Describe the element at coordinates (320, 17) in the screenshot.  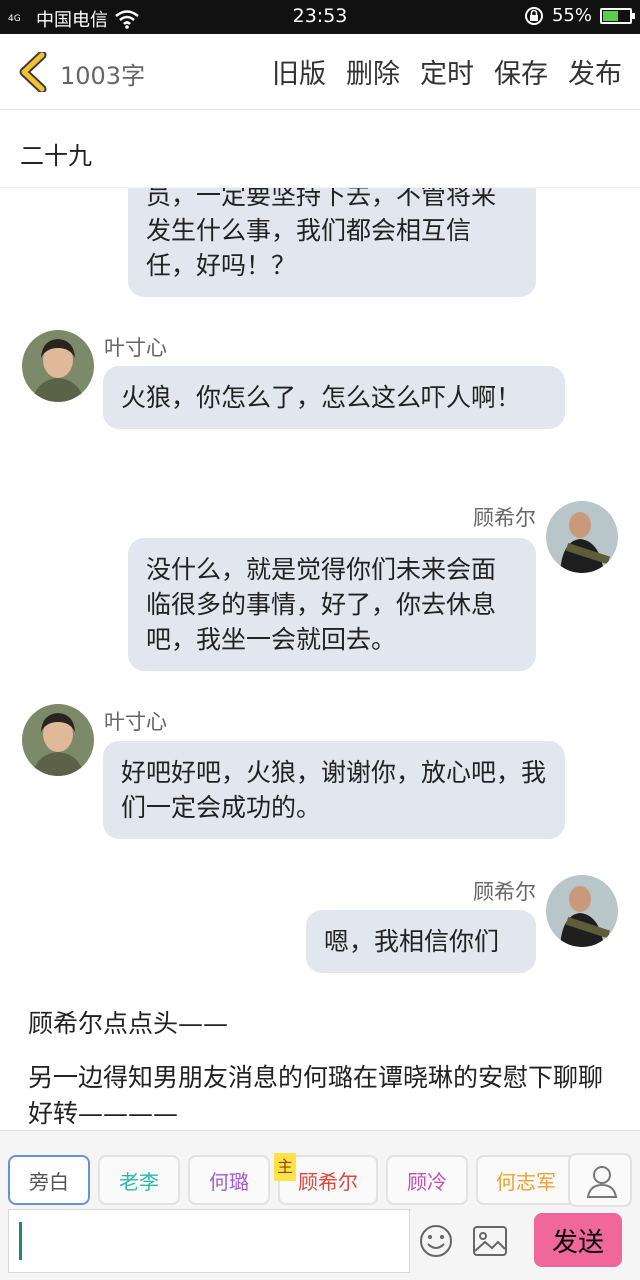
I see `status-bar: 4G 中国电信 23:53 55%` at that location.